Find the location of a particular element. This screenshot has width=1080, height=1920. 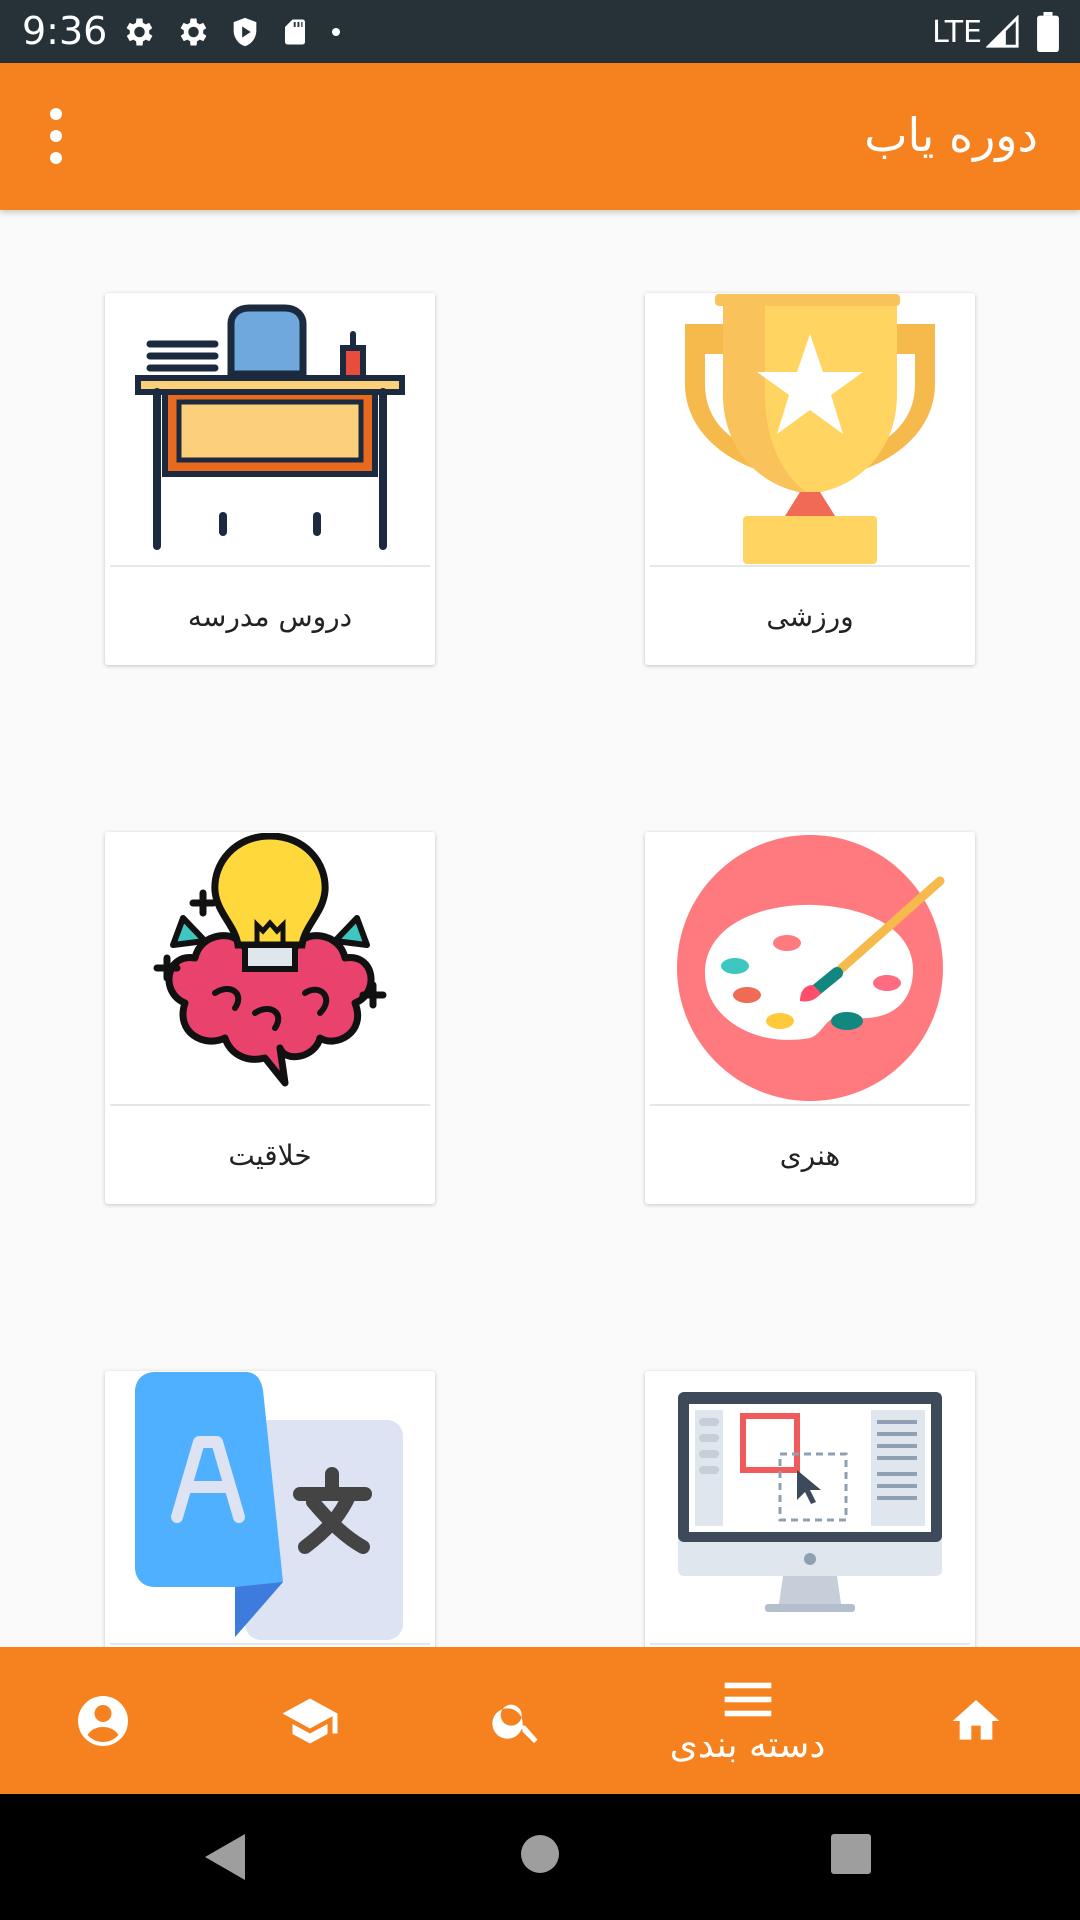

computer-design-icon is located at coordinates (810, 1502).